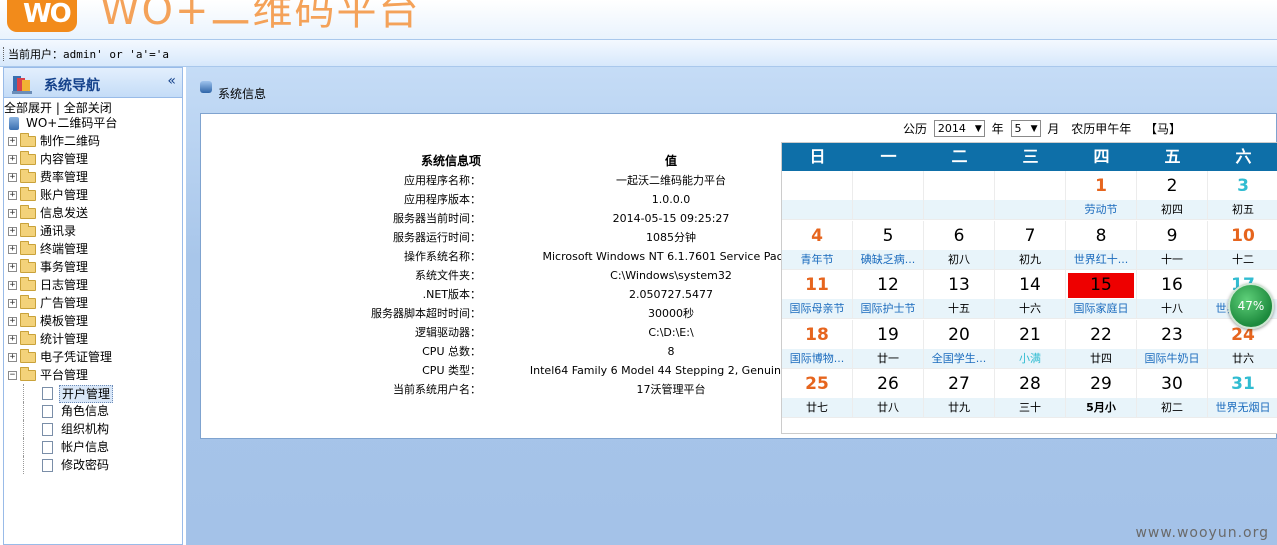  Describe the element at coordinates (93, 249) in the screenshot. I see `tree-item-terminals: + 终端管理` at that location.